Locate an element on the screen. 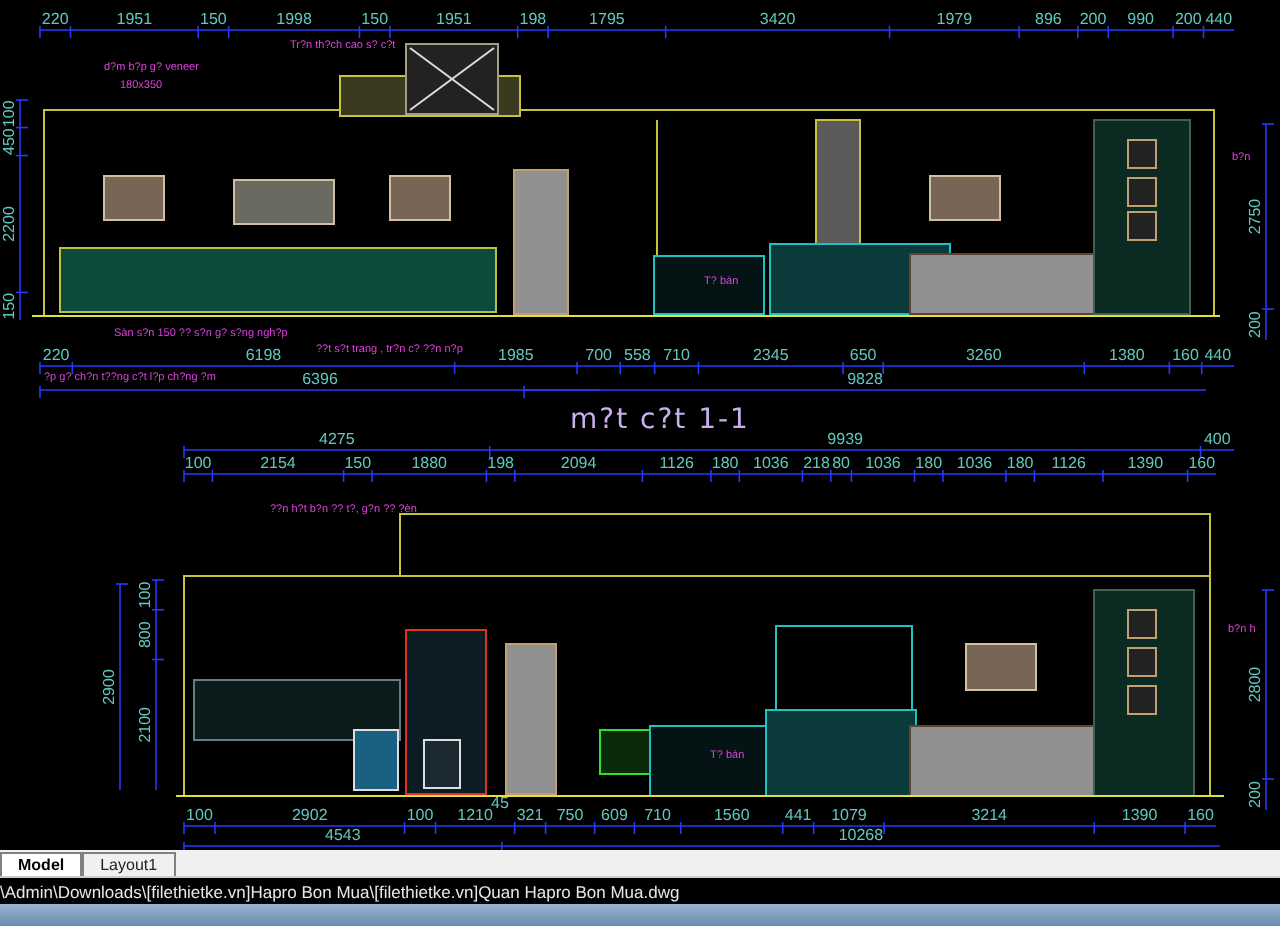 The height and width of the screenshot is (926, 1280). dimension-label: 321 is located at coordinates (530, 815).